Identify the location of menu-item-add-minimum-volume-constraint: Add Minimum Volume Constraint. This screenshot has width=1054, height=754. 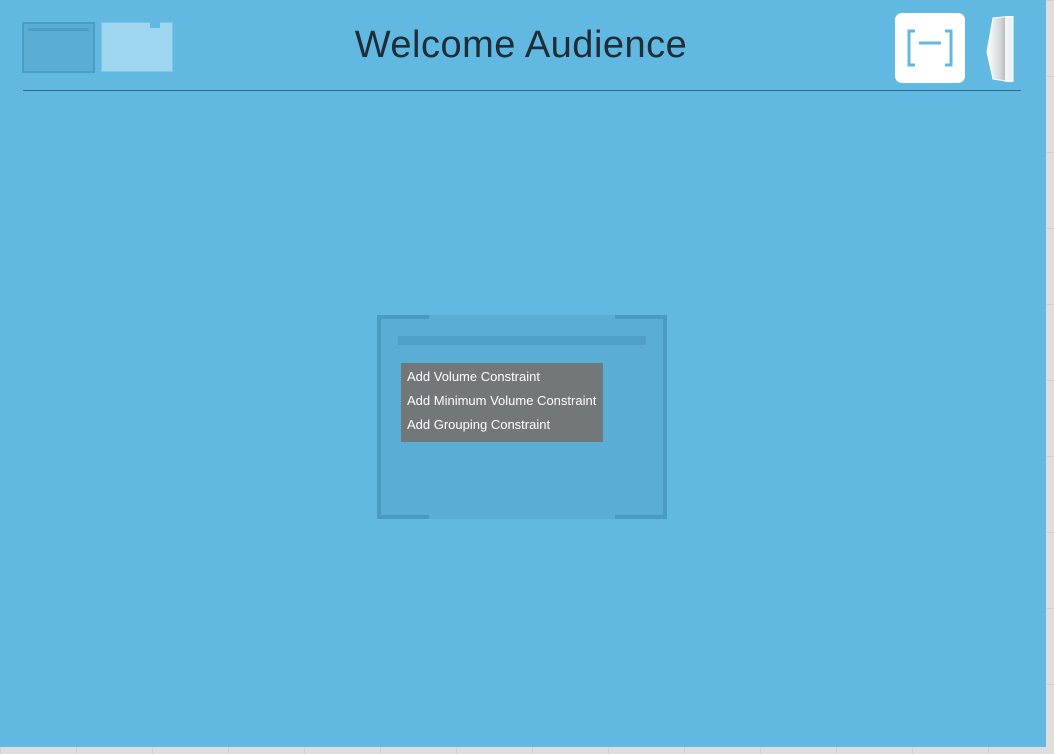
(502, 402).